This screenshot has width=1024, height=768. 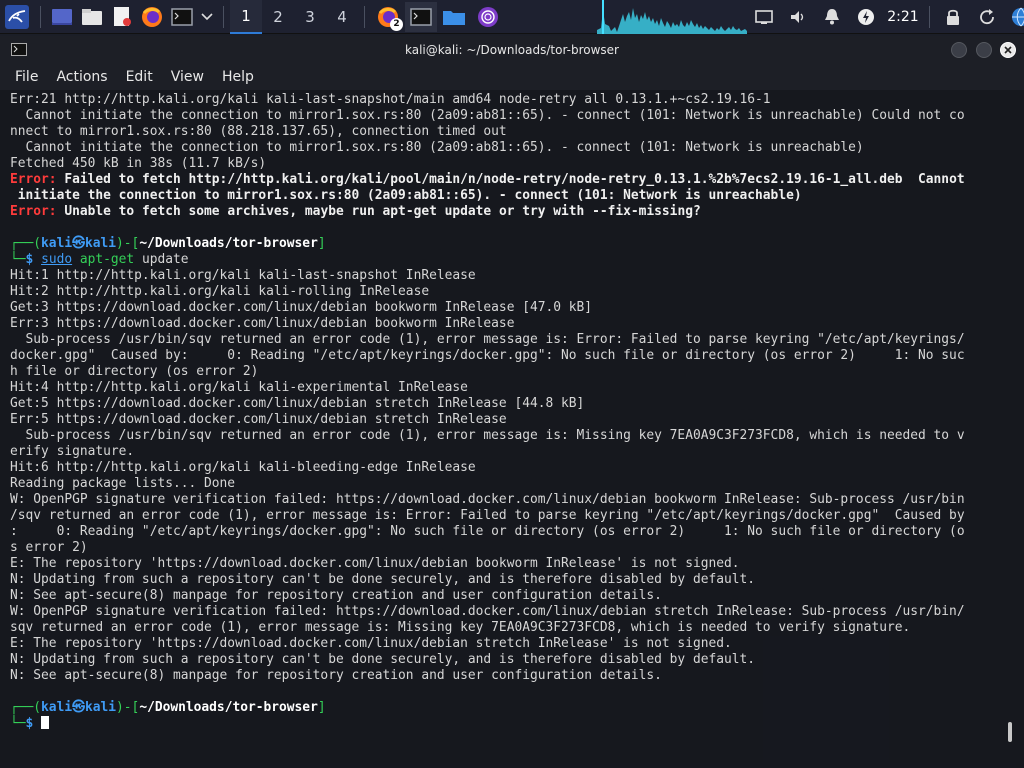 I want to click on launcher-menu-chevron-icon, so click(x=207, y=17).